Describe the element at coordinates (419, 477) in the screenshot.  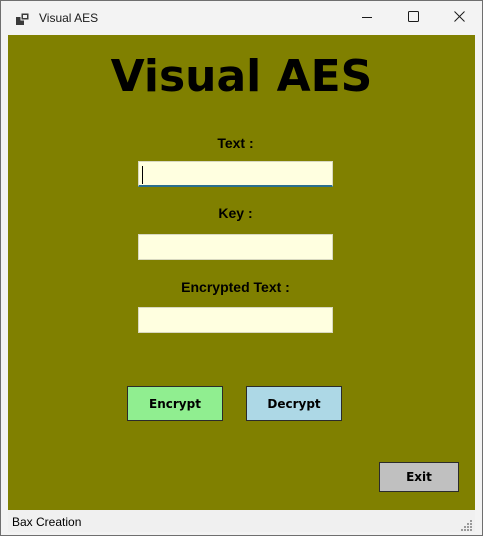
I see `exit-button: Exit` at that location.